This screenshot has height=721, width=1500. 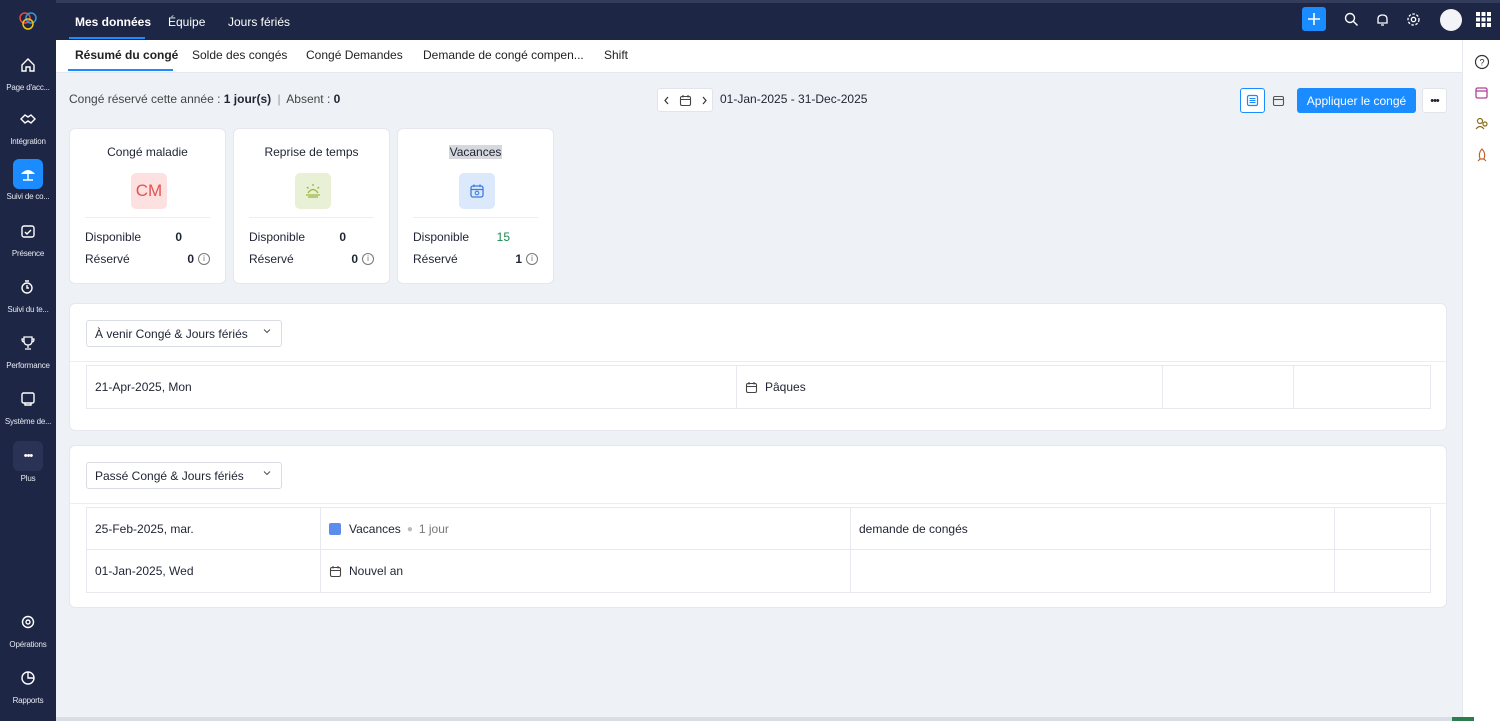 I want to click on sidebar-item-integration: Intégration, so click(x=28, y=125).